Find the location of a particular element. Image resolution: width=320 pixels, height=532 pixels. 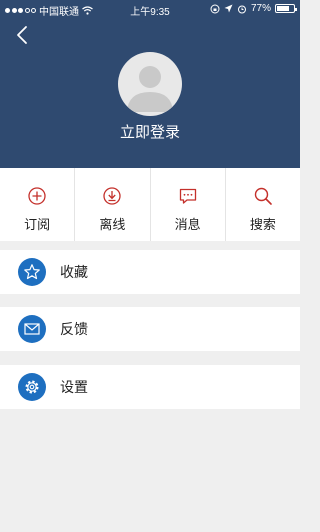

quick-action-bar: 订阅 离线 消息 搜索 is located at coordinates (150, 204).